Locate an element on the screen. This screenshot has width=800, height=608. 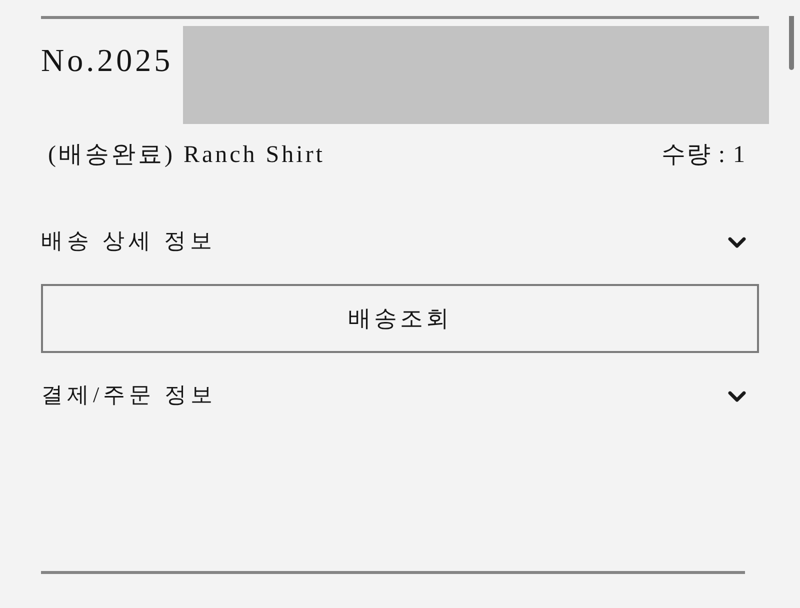
tracking-button: 배송조회 is located at coordinates (400, 318).